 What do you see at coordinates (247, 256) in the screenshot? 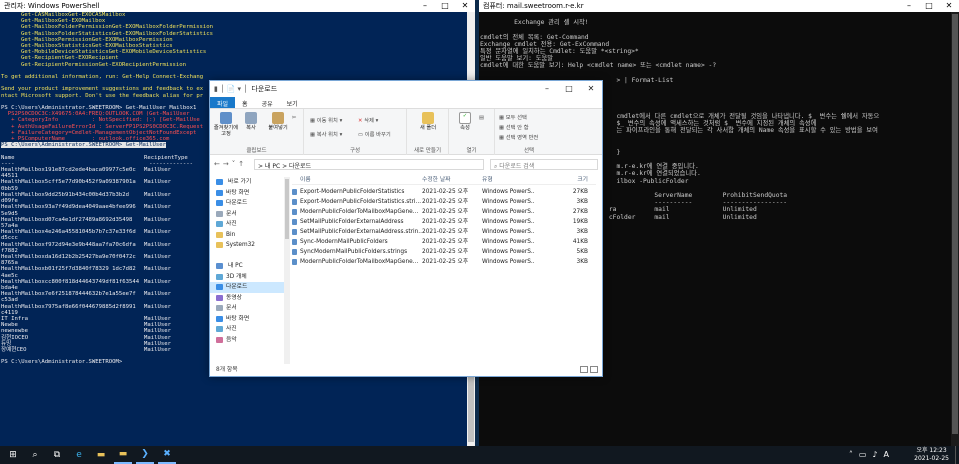
I see `nav-item` at bounding box center [247, 256].